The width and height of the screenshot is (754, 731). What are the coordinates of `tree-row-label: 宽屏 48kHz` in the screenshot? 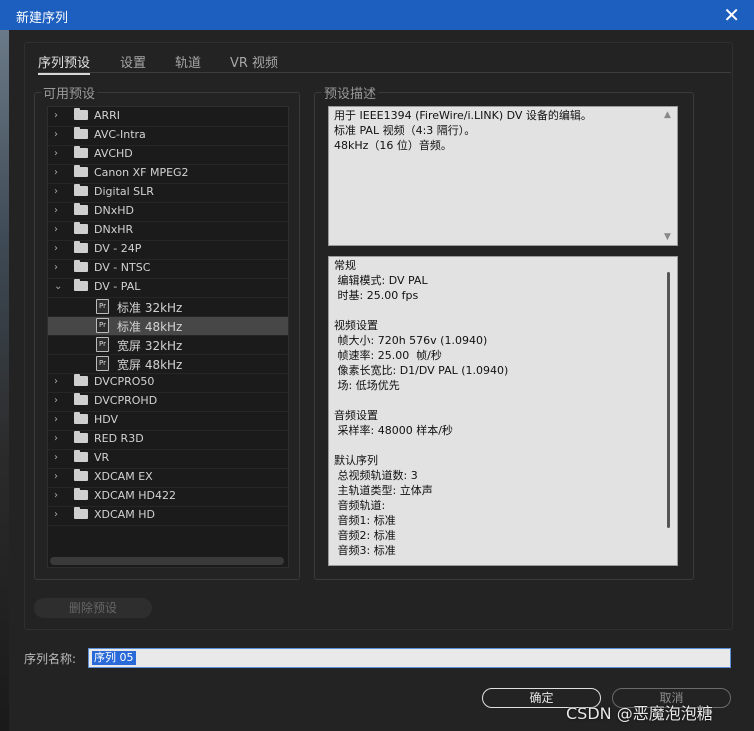 It's located at (150, 365).